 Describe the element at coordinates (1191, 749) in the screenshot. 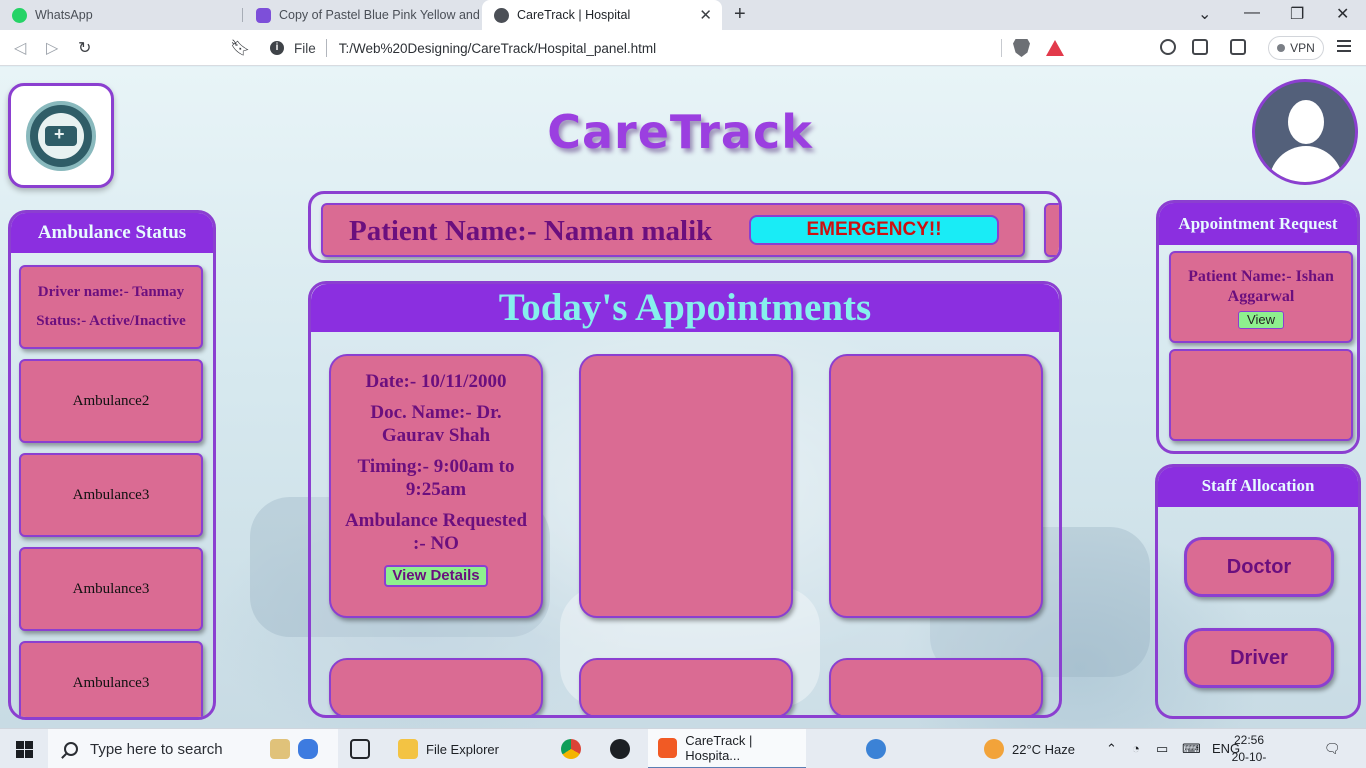

I see `keyboard-icon: ⌨` at that location.